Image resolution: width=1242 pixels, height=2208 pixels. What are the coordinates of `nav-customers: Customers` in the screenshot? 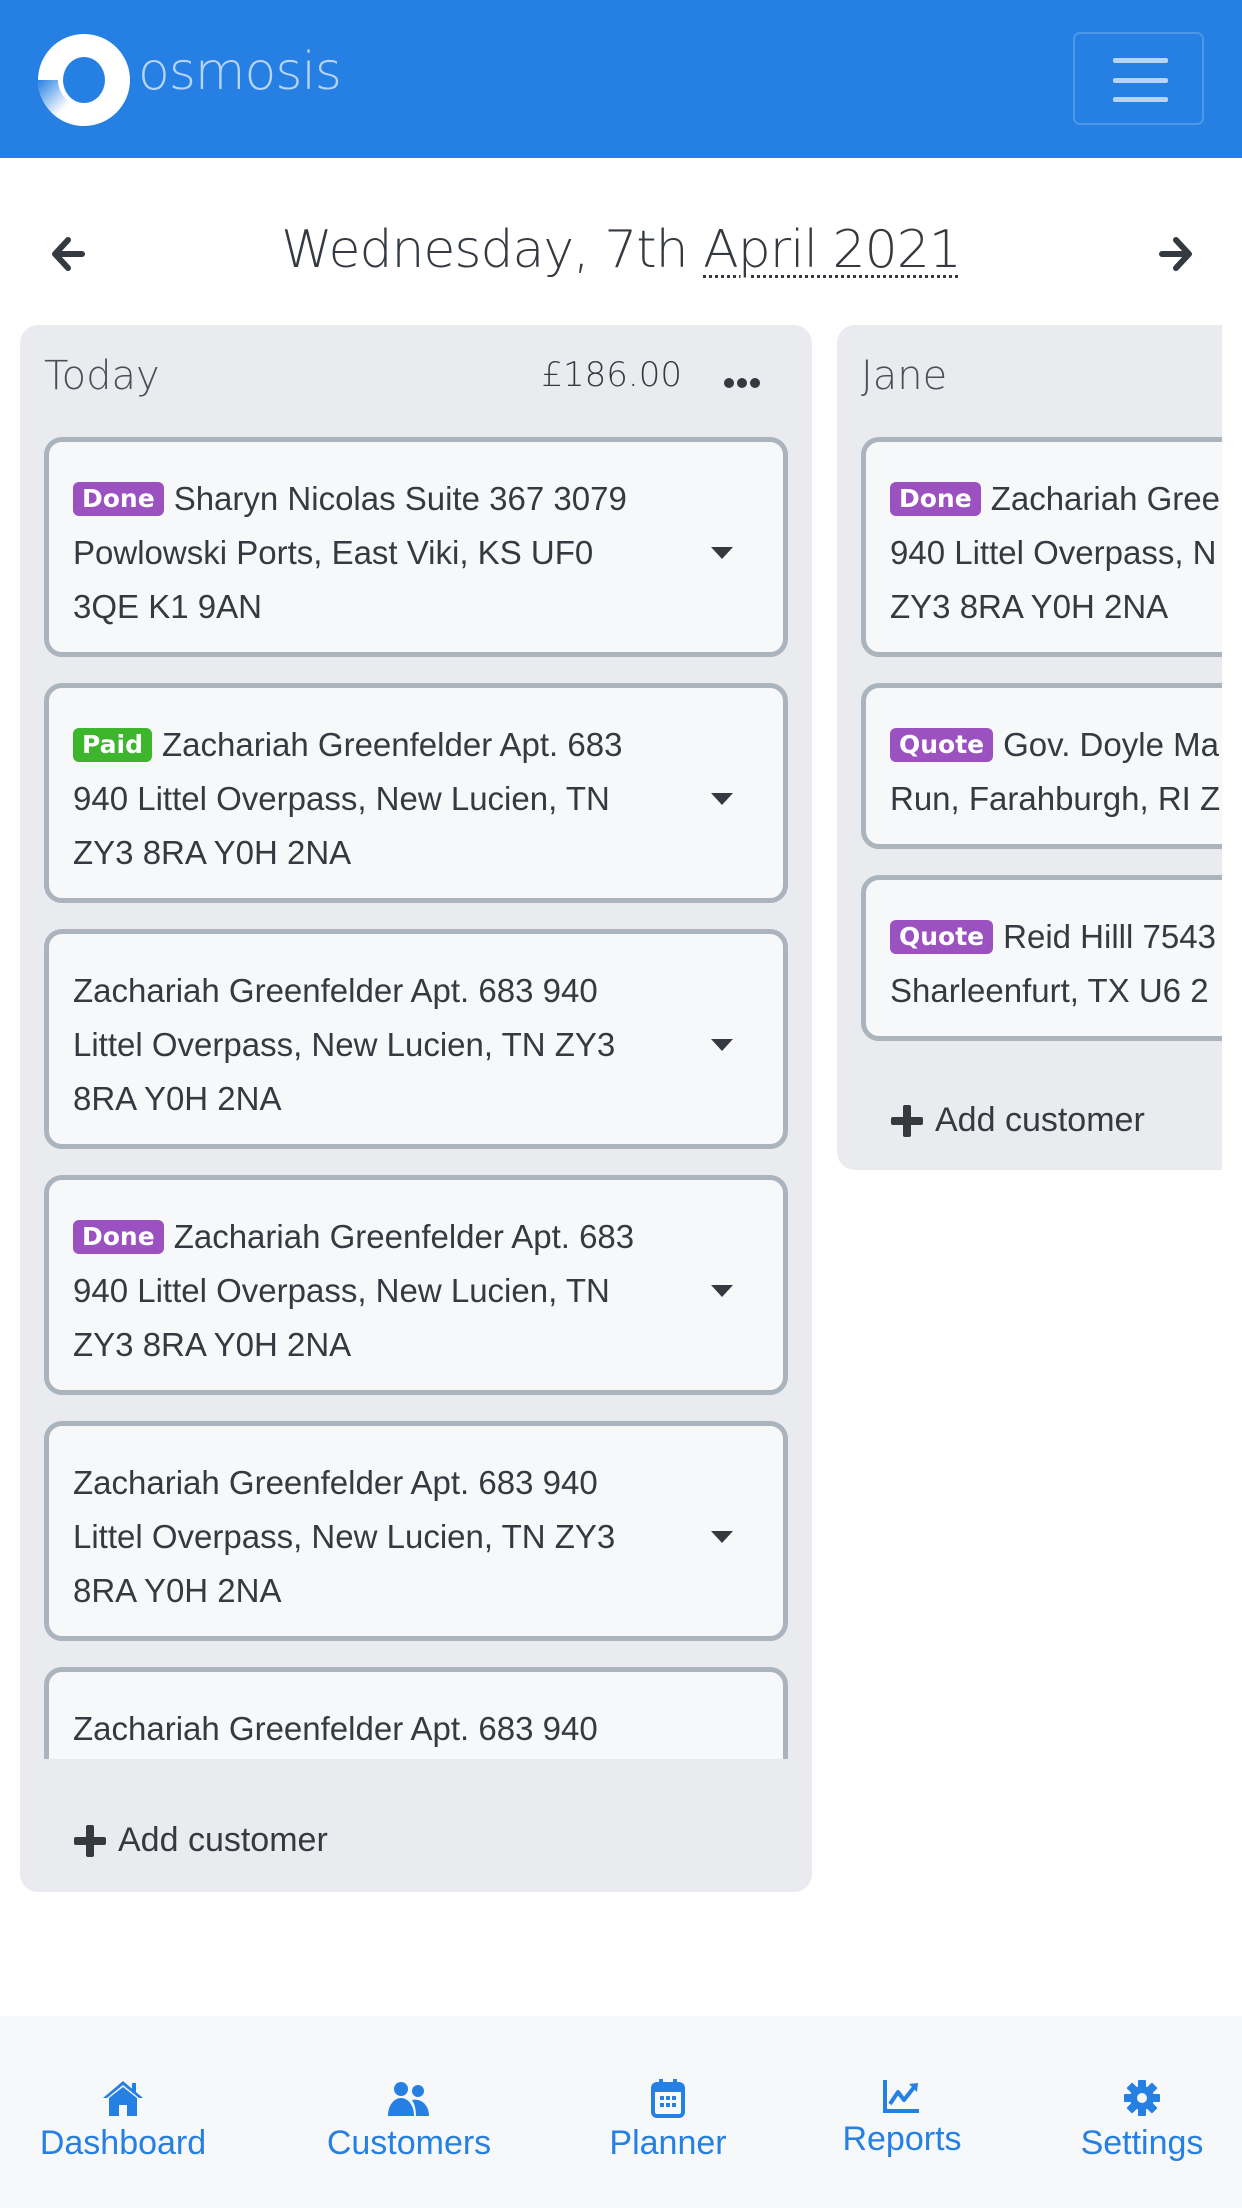 It's located at (409, 2120).